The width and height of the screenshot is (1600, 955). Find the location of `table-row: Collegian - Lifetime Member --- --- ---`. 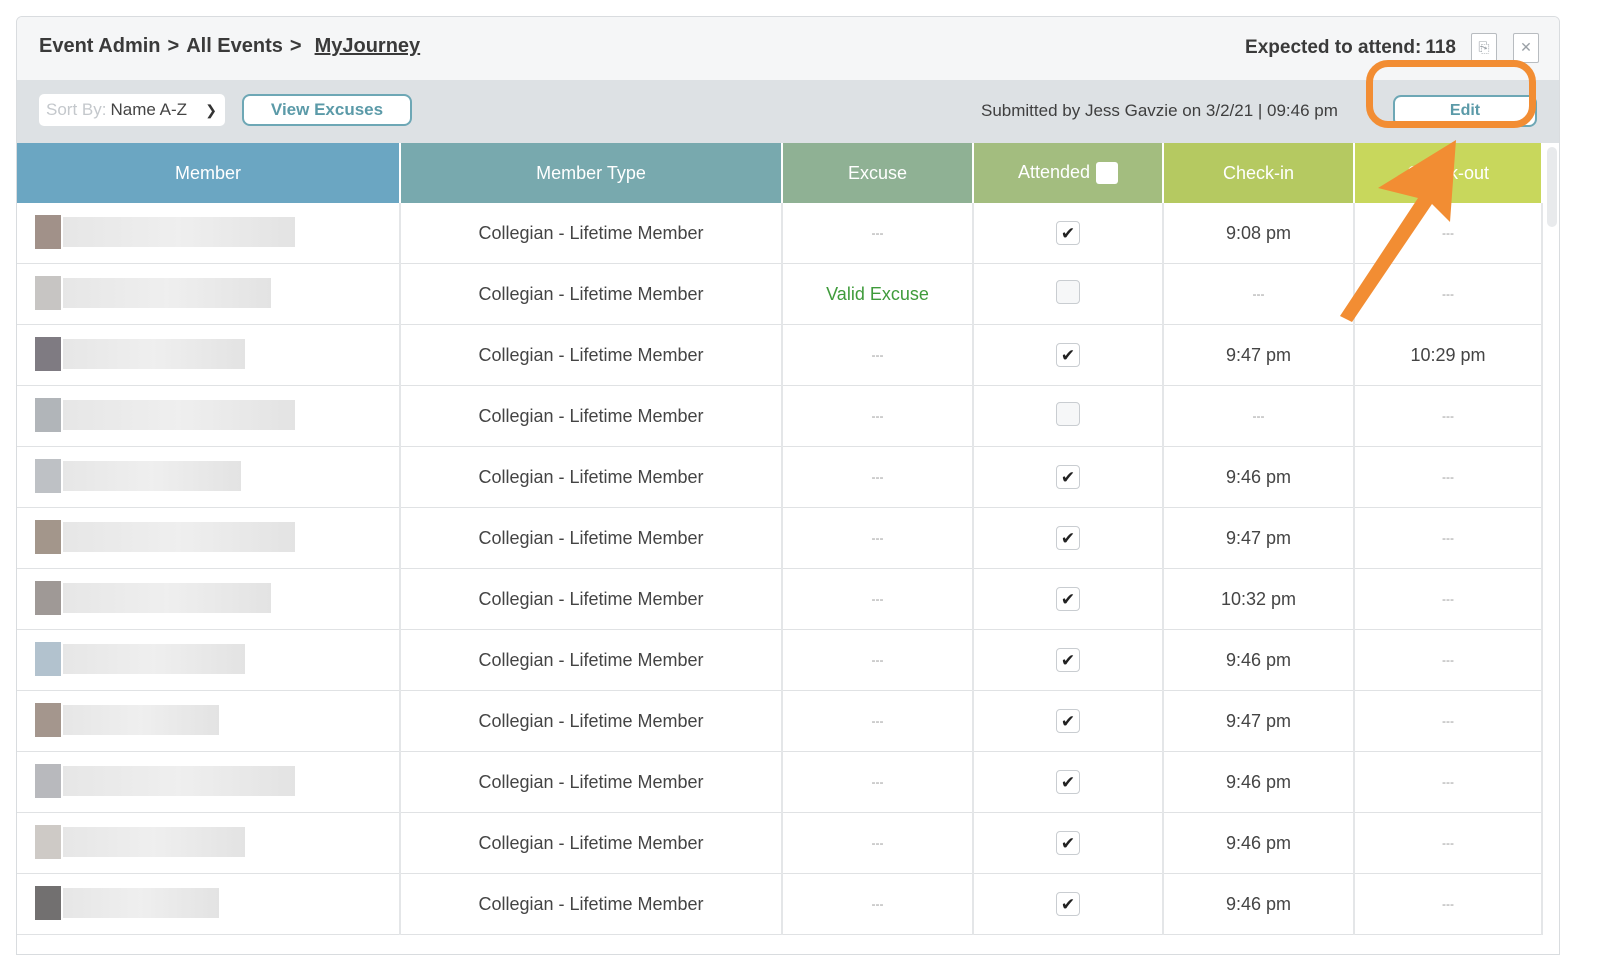

table-row: Collegian - Lifetime Member --- --- --- is located at coordinates (780, 416).